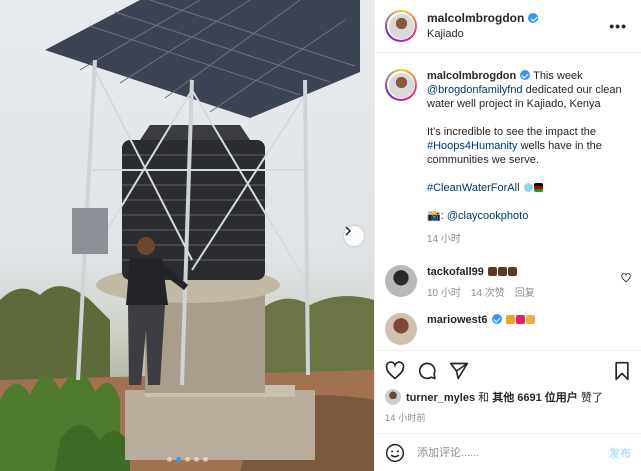 This screenshot has height=471, width=641. I want to click on comment-item: mariowest6, so click(508, 329).